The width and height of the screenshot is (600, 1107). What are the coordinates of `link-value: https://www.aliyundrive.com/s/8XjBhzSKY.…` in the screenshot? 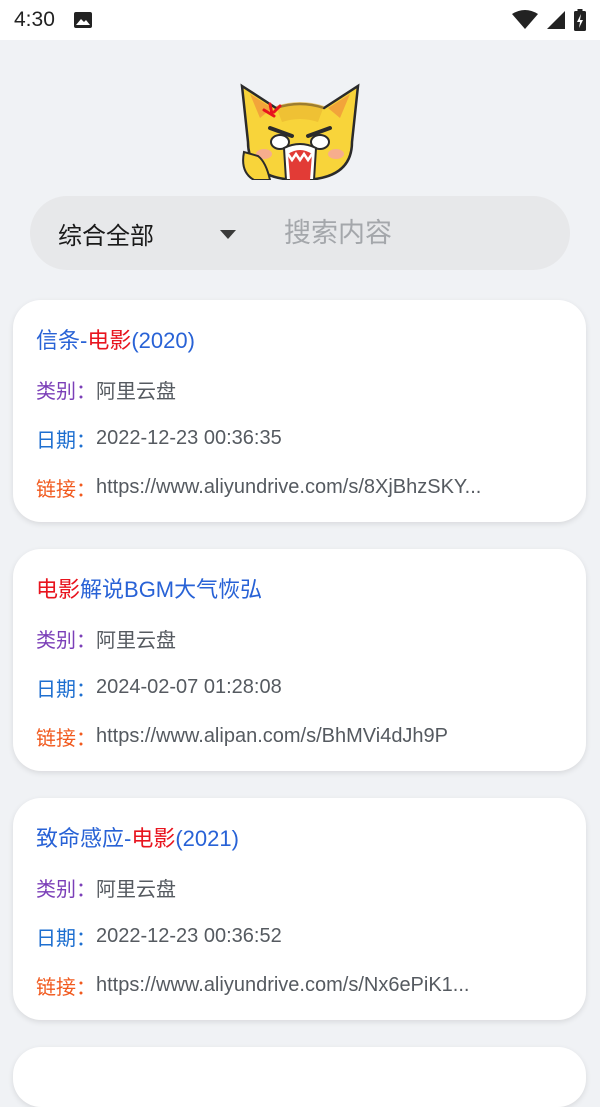 It's located at (288, 487).